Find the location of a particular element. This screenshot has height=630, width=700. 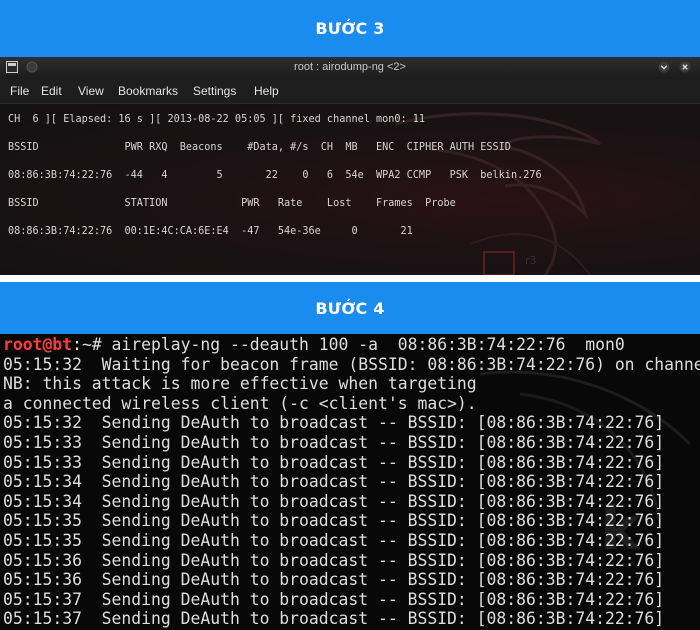

station-table-header: BSSID STATION PWR Rate Lost Frames Probe is located at coordinates (232, 203).